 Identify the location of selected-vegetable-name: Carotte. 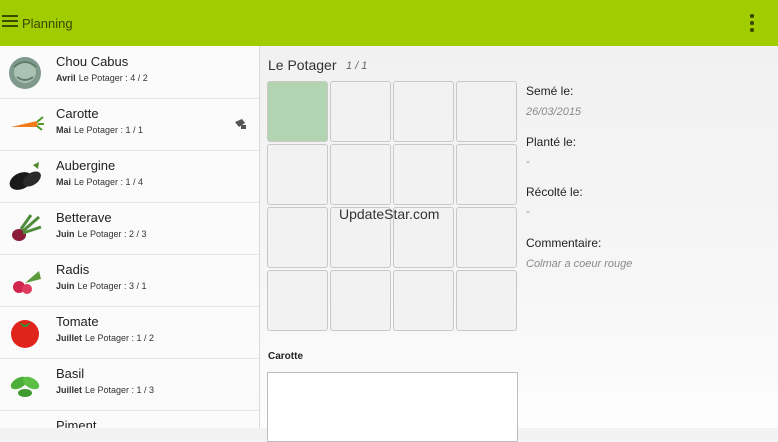
(286, 356).